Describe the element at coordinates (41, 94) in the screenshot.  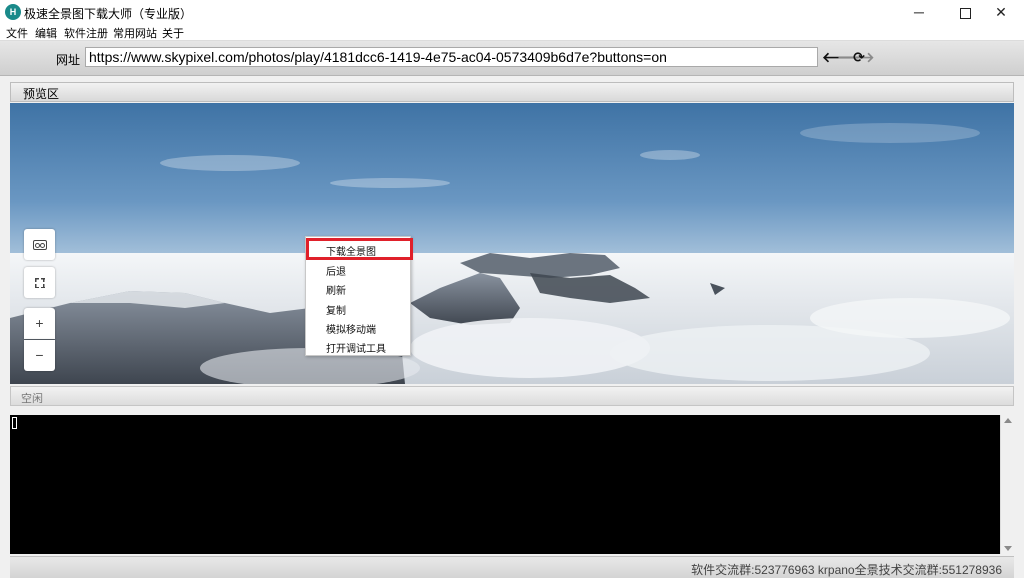
I see `preview-title: 预览区` at that location.